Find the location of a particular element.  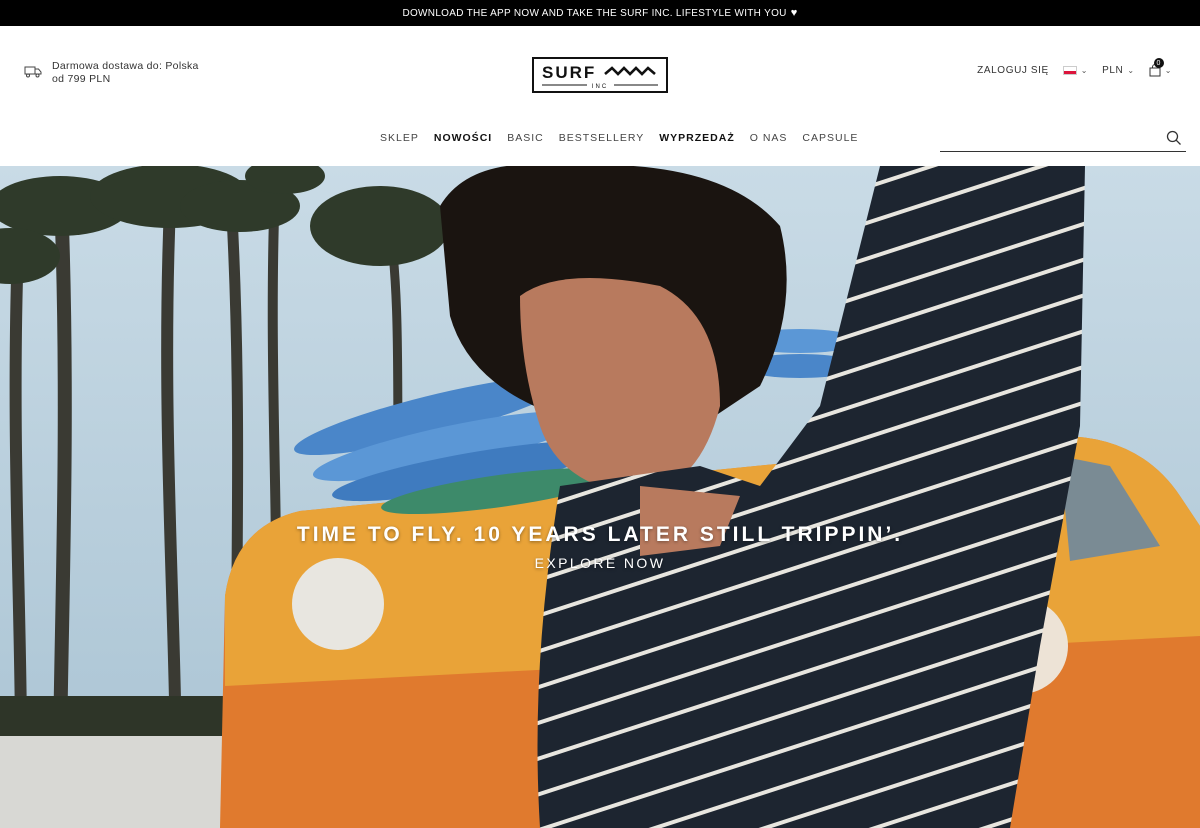

currency-label: PLN is located at coordinates (1113, 70).